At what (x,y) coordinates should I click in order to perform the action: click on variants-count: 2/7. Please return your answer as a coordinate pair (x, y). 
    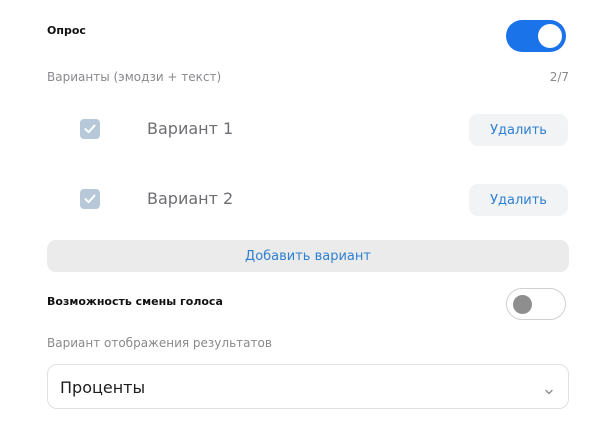
    Looking at the image, I should click on (559, 77).